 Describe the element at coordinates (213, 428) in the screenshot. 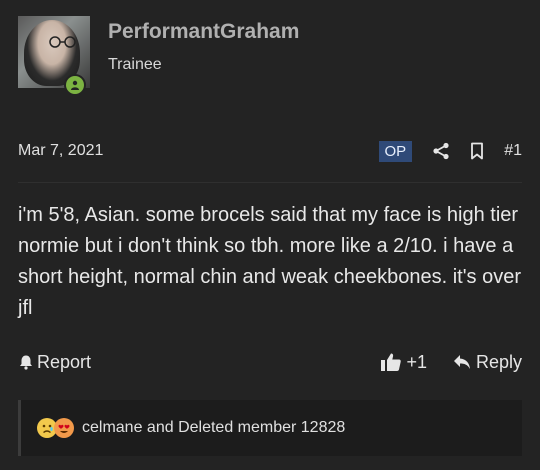

I see `reaction-users-link: celmane and Deleted member 12828` at that location.